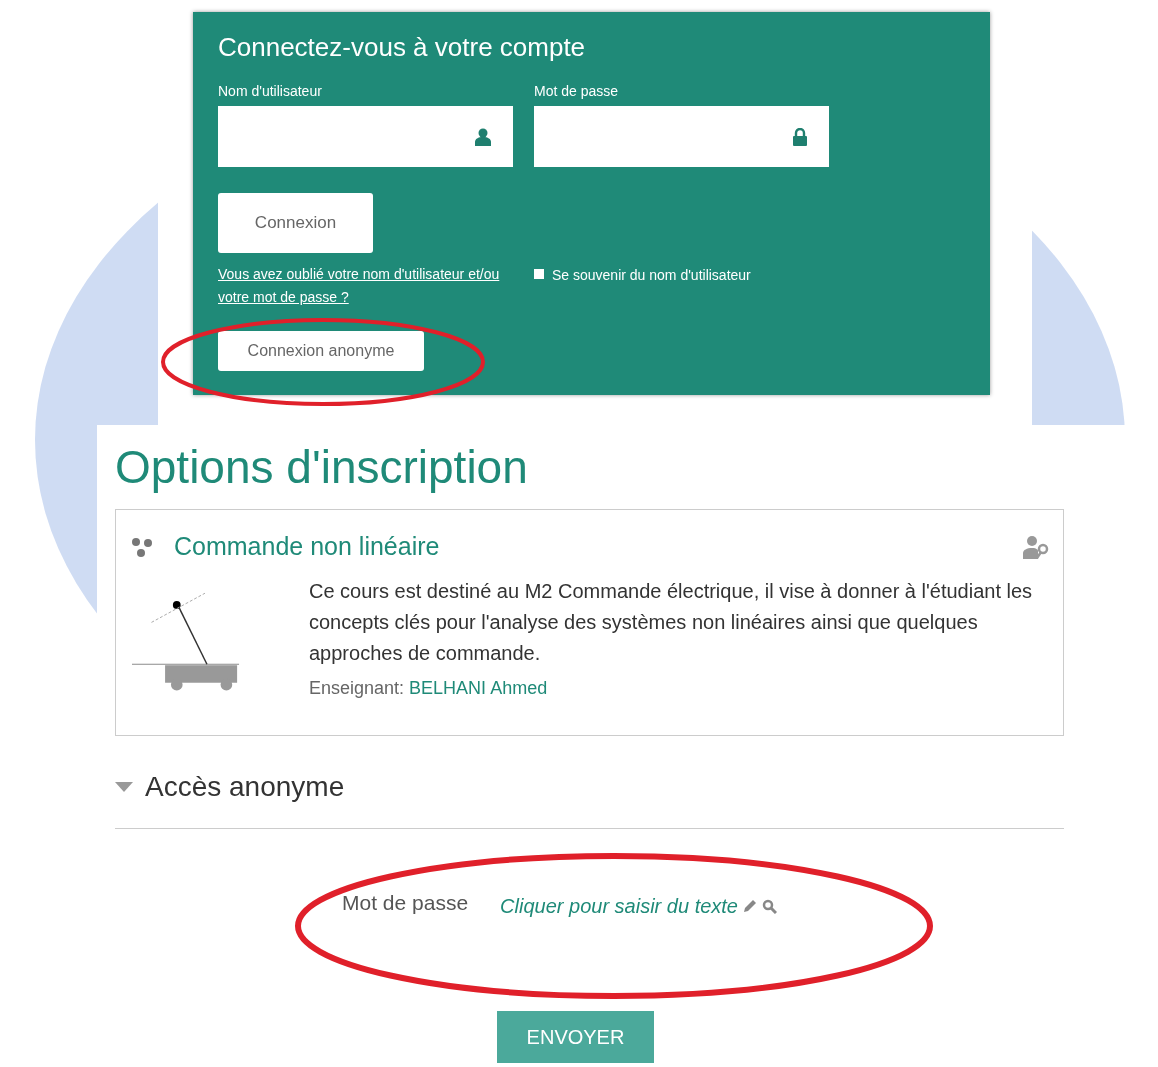 This screenshot has height=1067, width=1158. Describe the element at coordinates (321, 351) in the screenshot. I see `guest-login-button: Connexion anonyme` at that location.